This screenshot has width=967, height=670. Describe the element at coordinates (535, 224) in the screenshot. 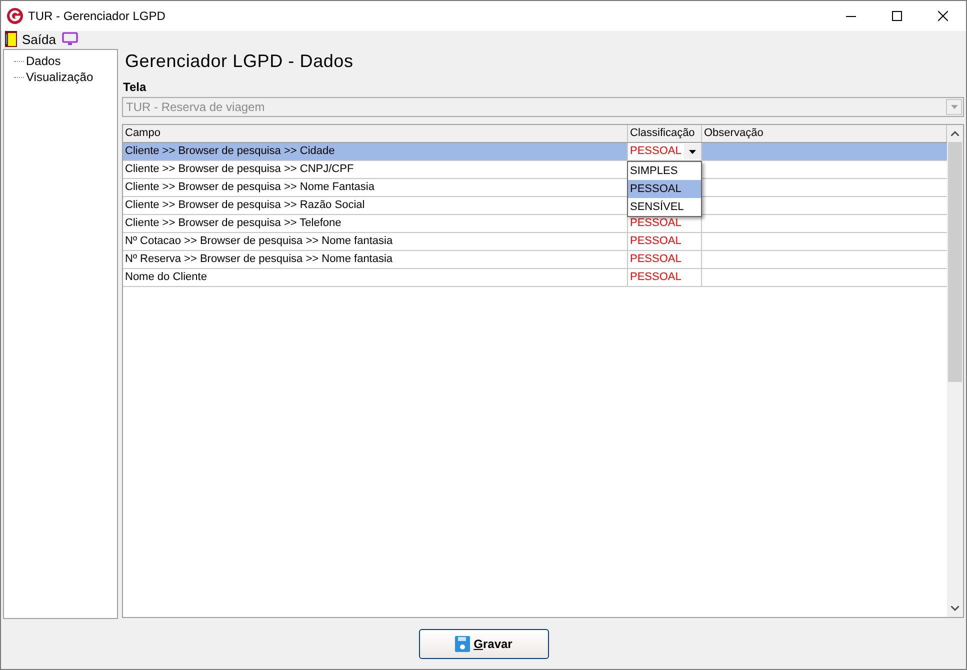

I see `table-row: Cliente >> Browser de pesquisa >> Telefone PESSOAL` at that location.